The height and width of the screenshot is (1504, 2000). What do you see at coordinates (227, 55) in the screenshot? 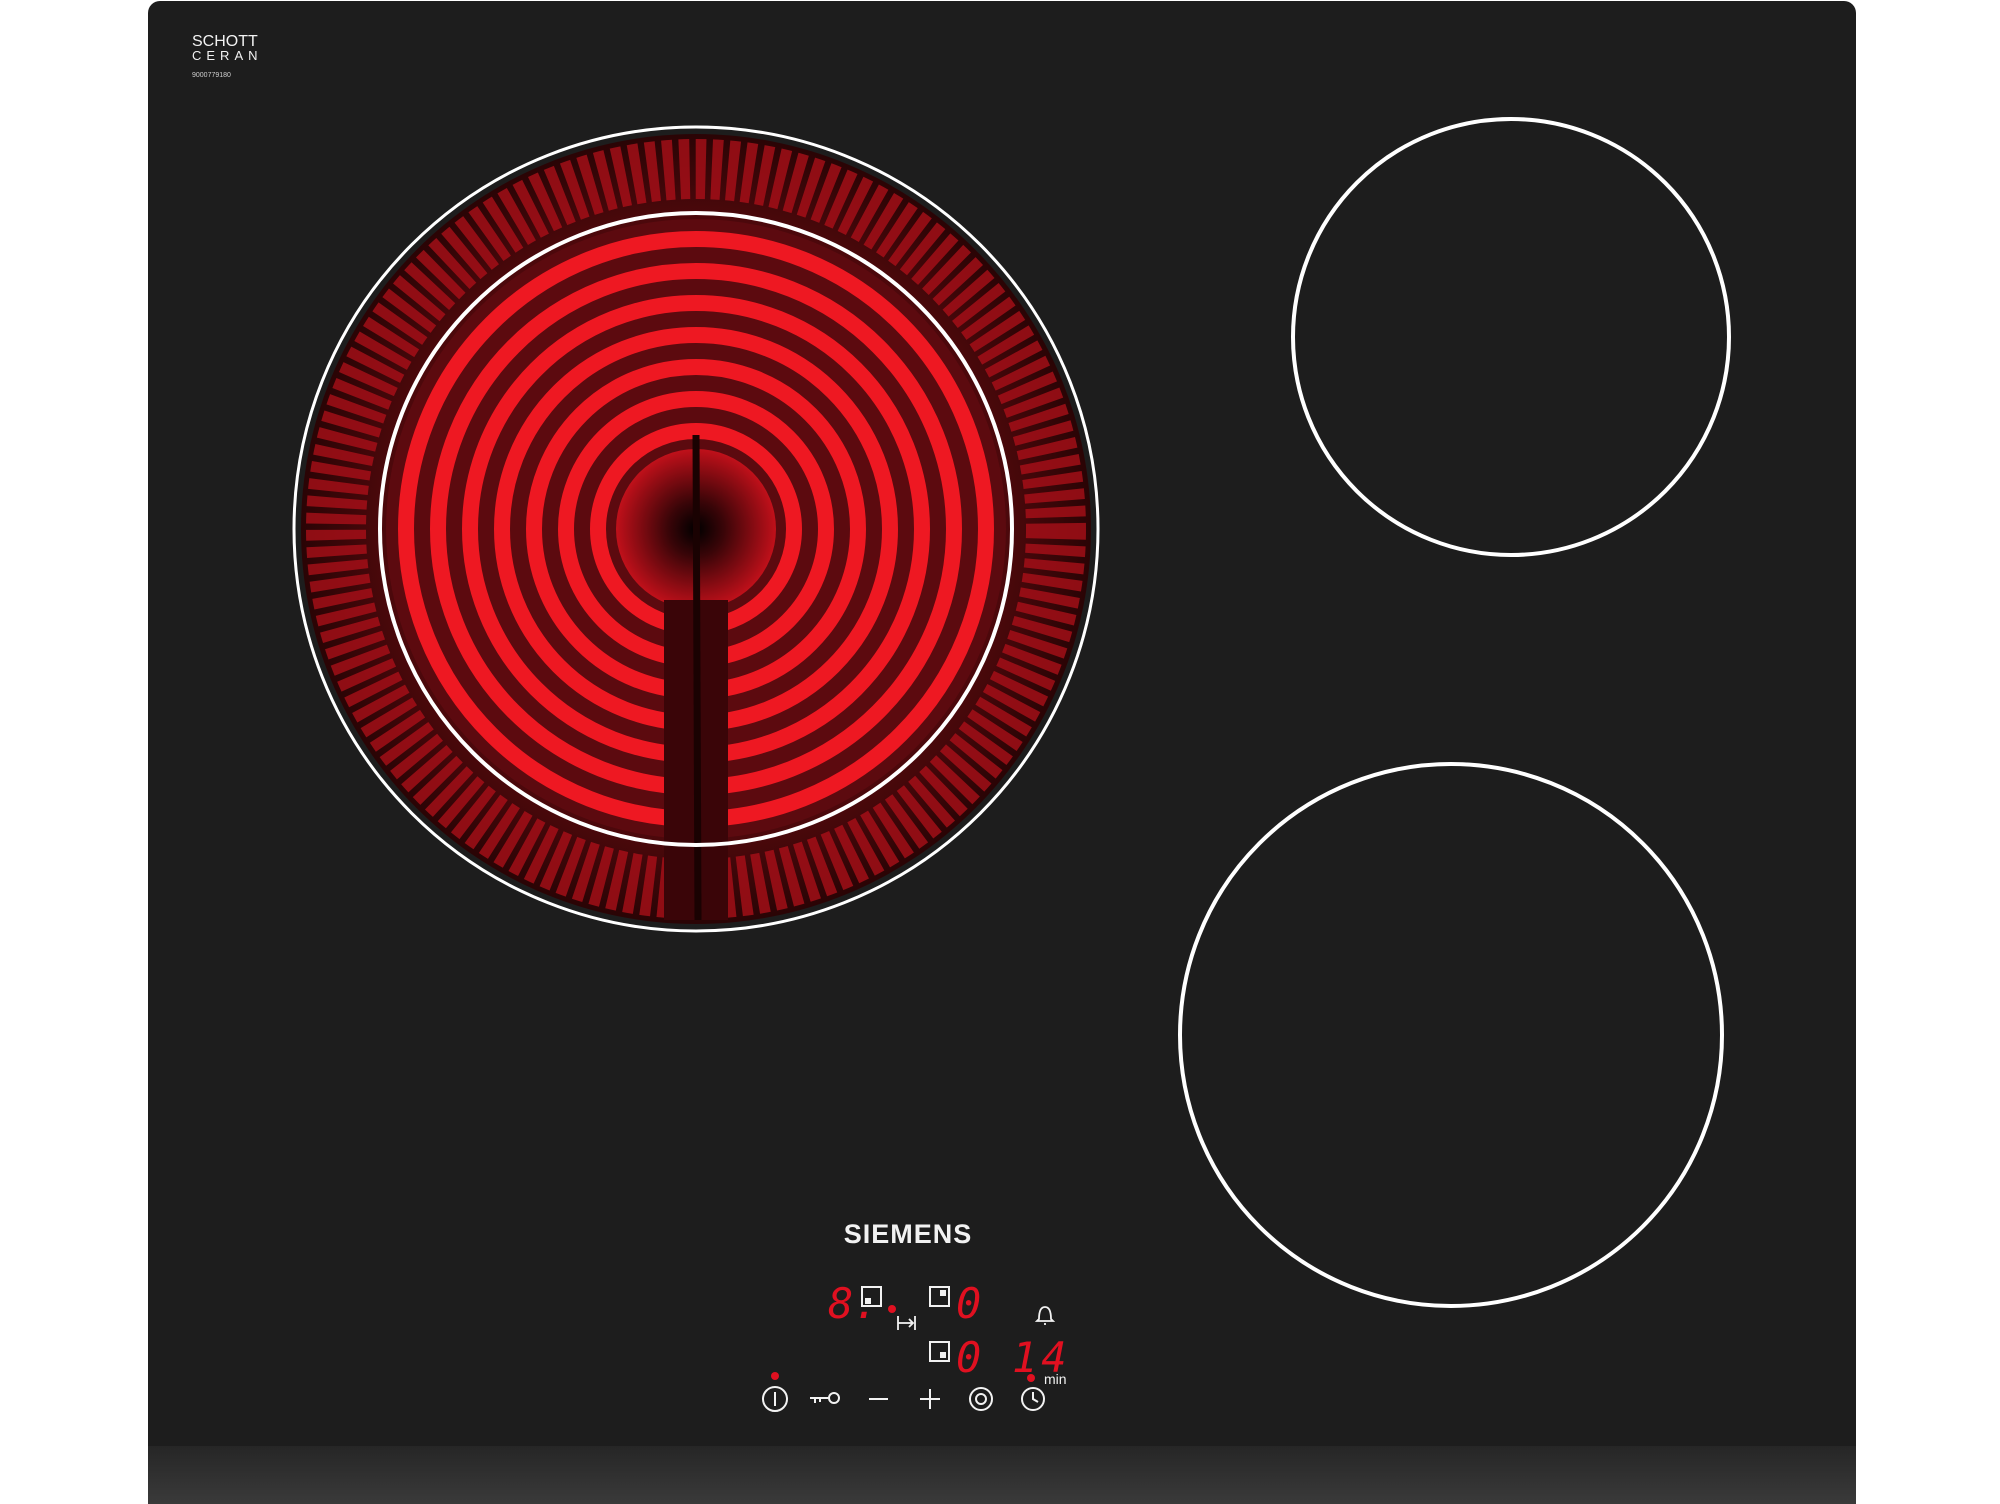
I see `glass-maker-line2: CERAN` at bounding box center [227, 55].